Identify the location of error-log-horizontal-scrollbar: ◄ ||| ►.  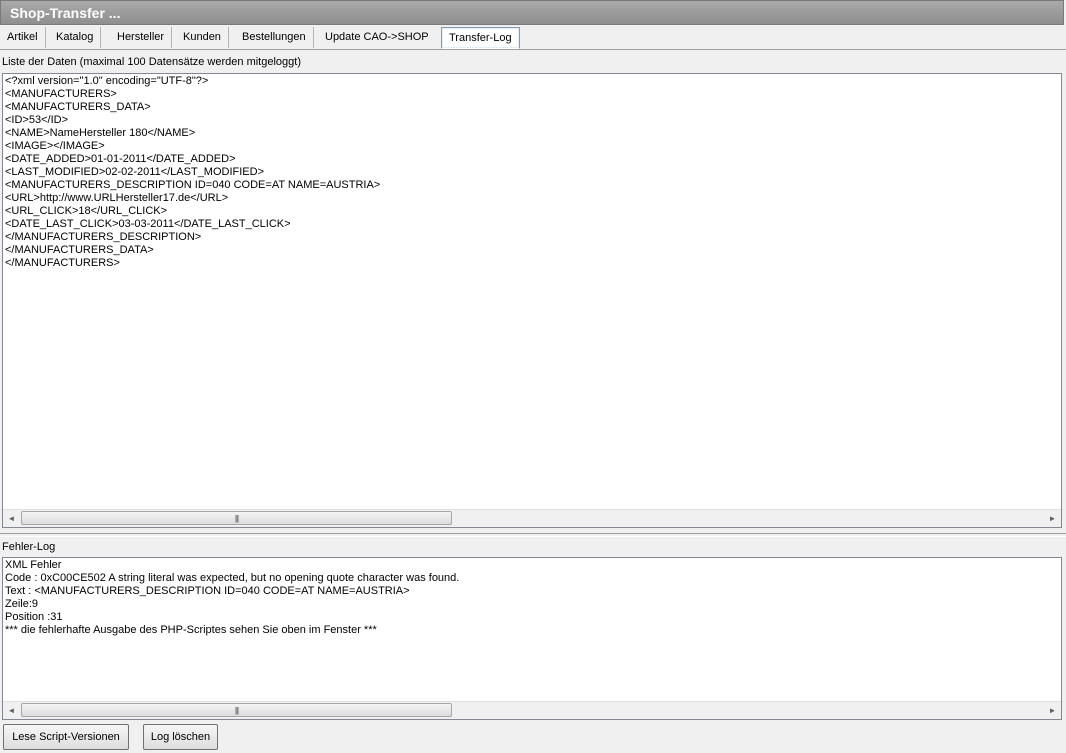
(532, 710).